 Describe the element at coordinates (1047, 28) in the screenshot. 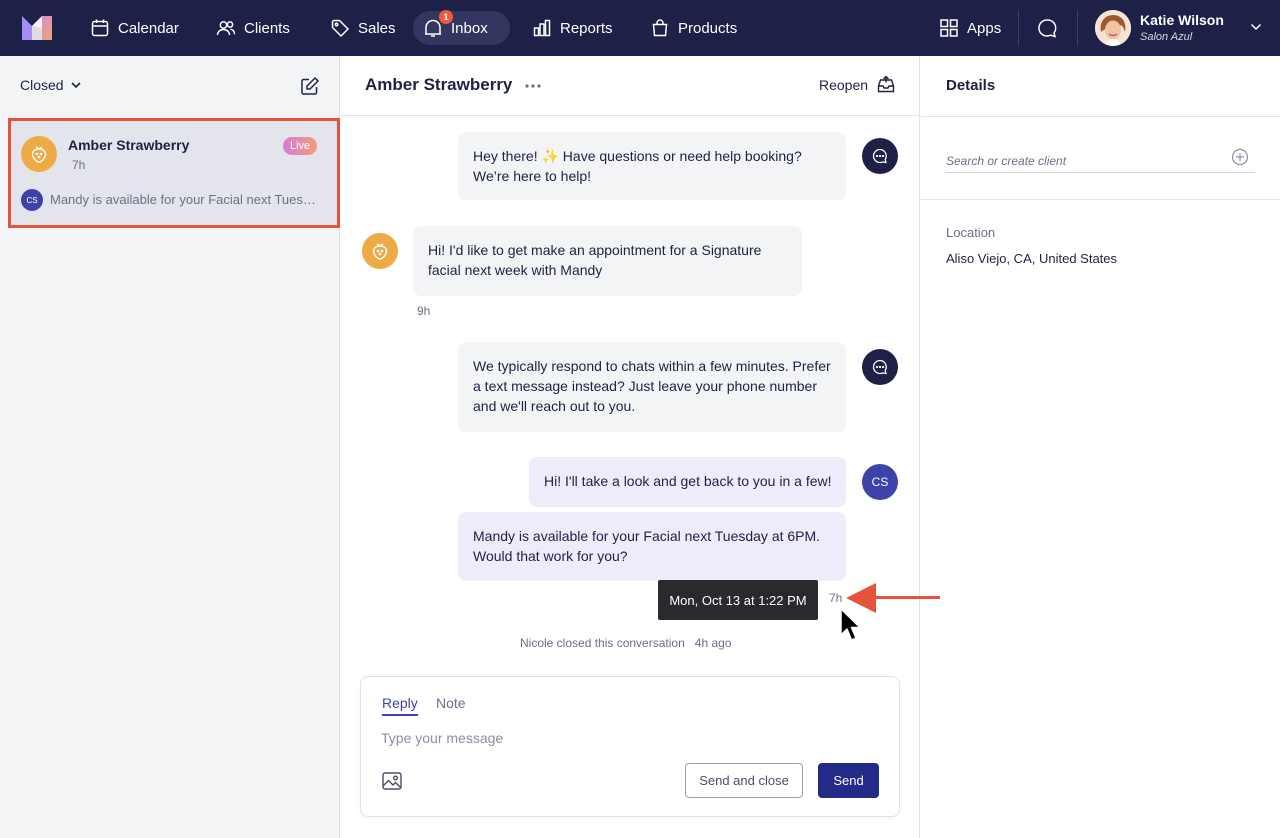

I see `chat-bubble-icon` at that location.